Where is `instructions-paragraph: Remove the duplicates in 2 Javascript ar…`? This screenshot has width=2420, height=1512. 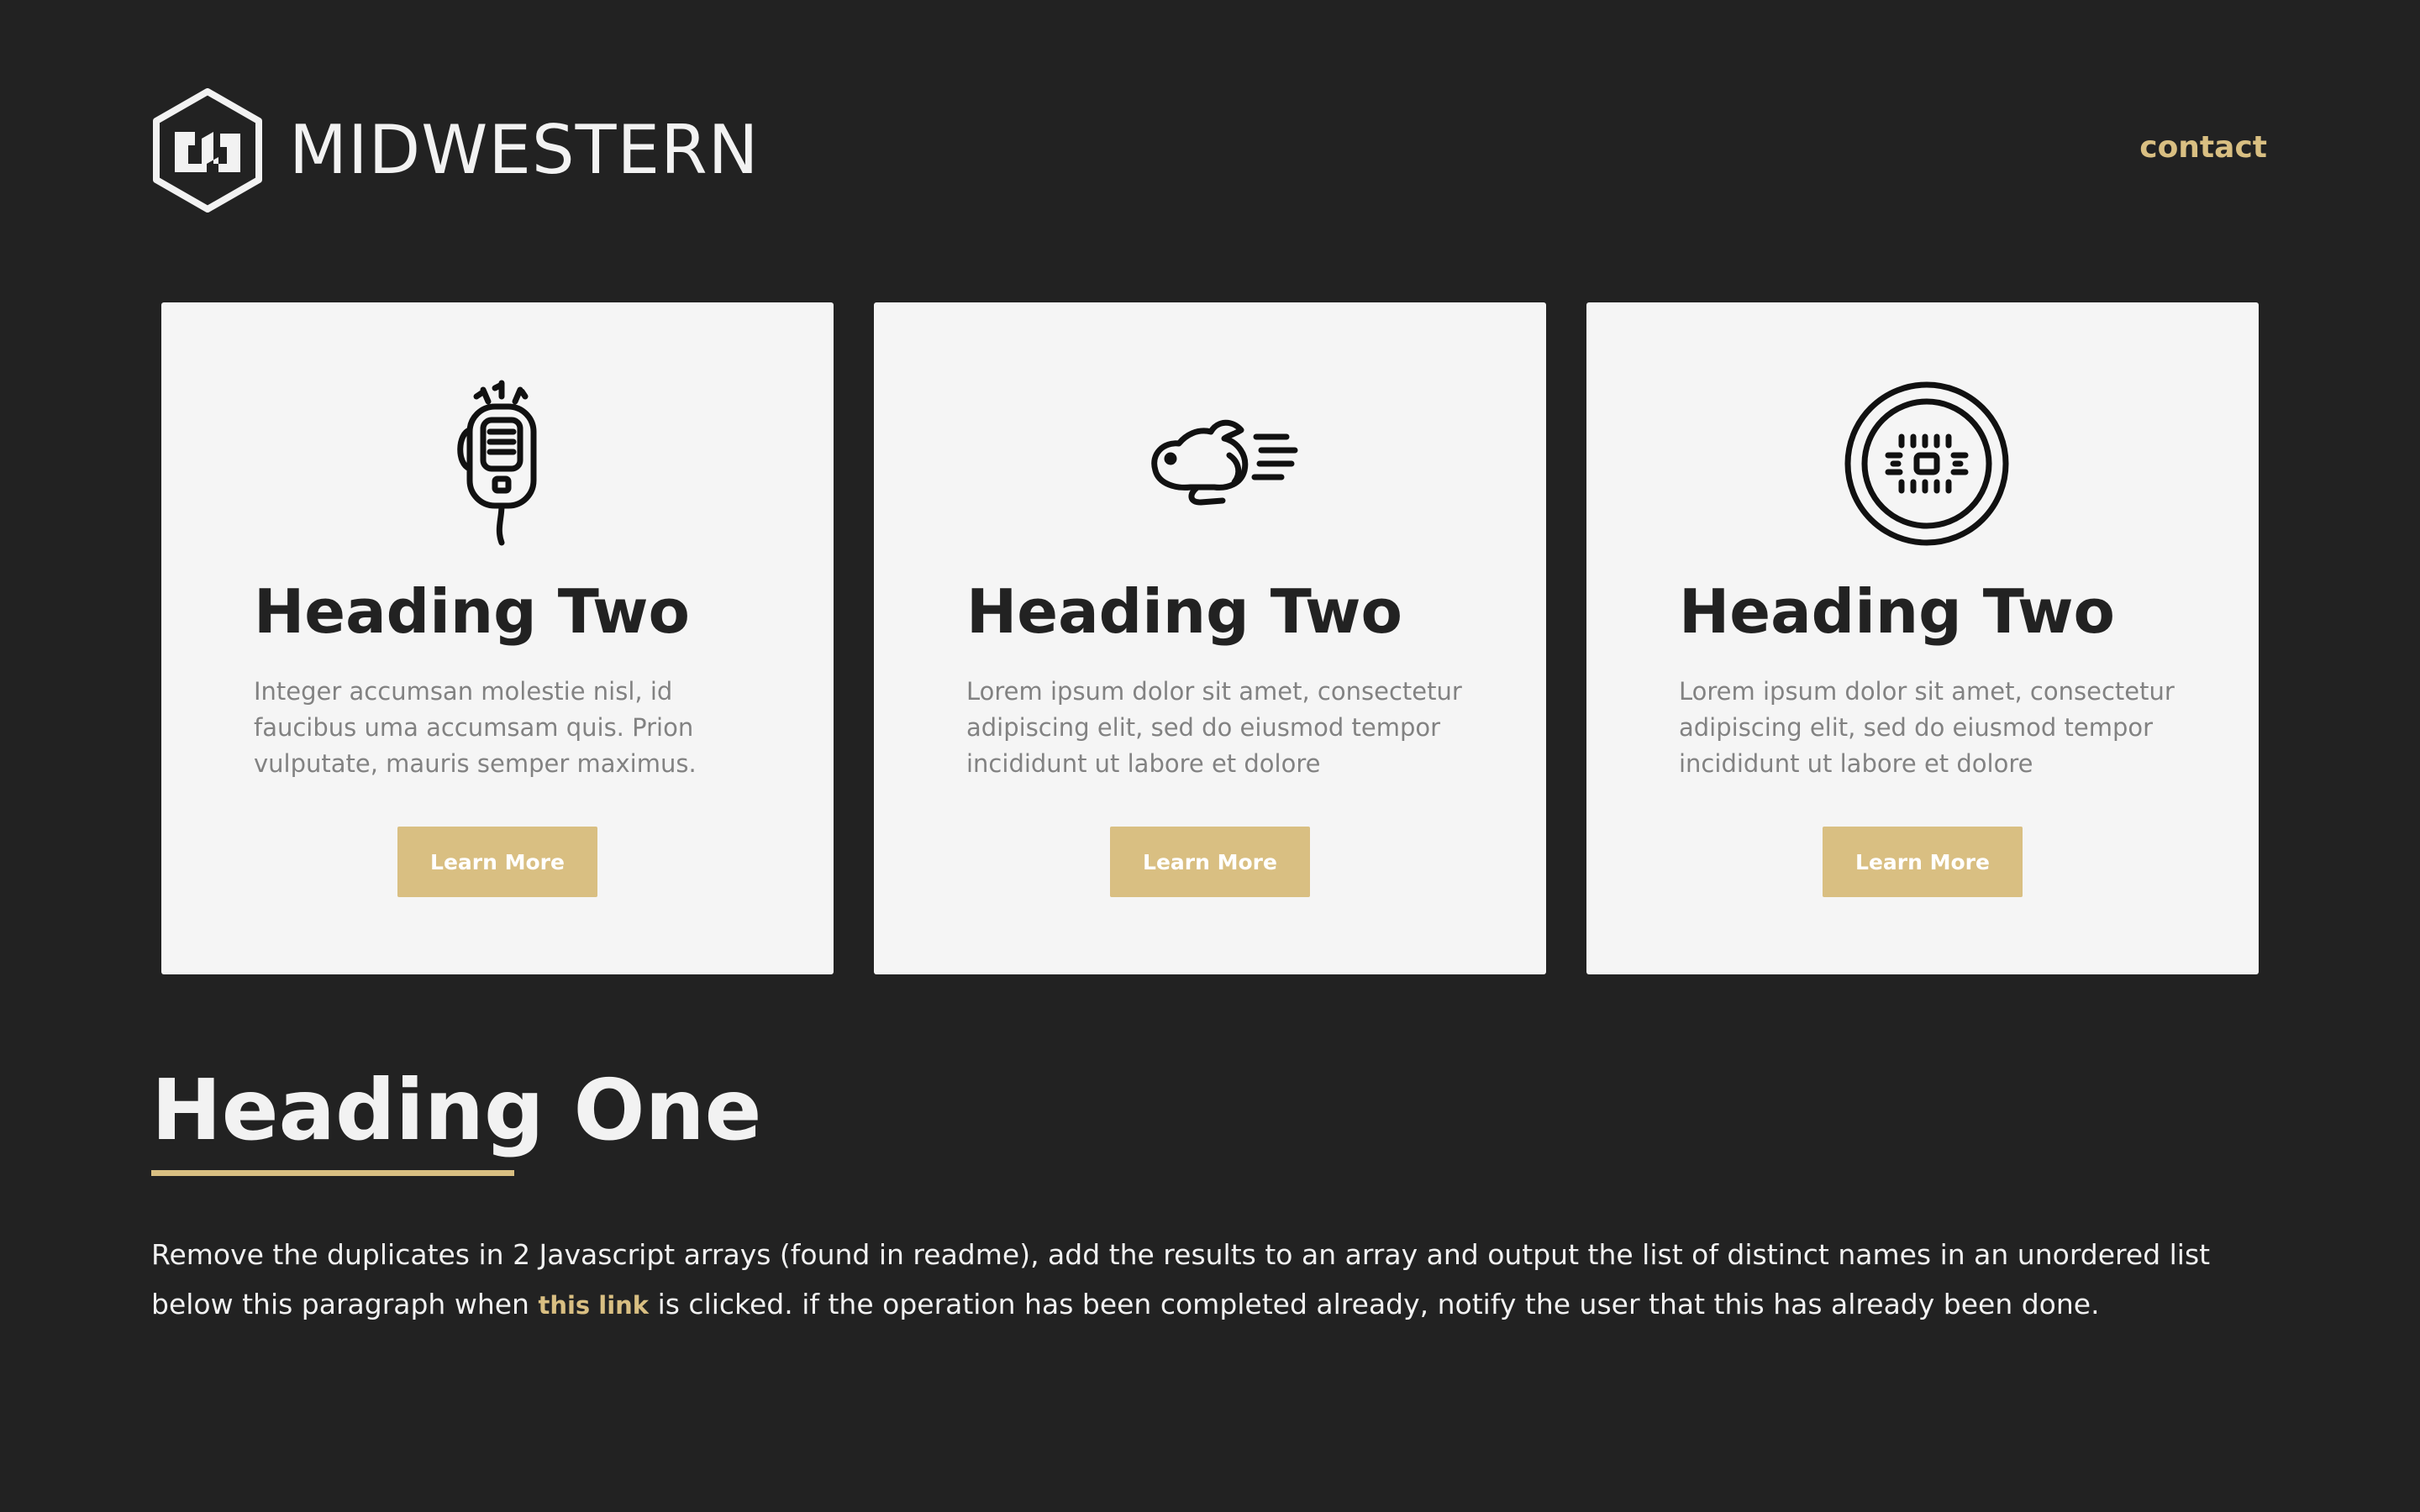
instructions-paragraph: Remove the duplicates in 2 Javascript ar… is located at coordinates (1210, 1280).